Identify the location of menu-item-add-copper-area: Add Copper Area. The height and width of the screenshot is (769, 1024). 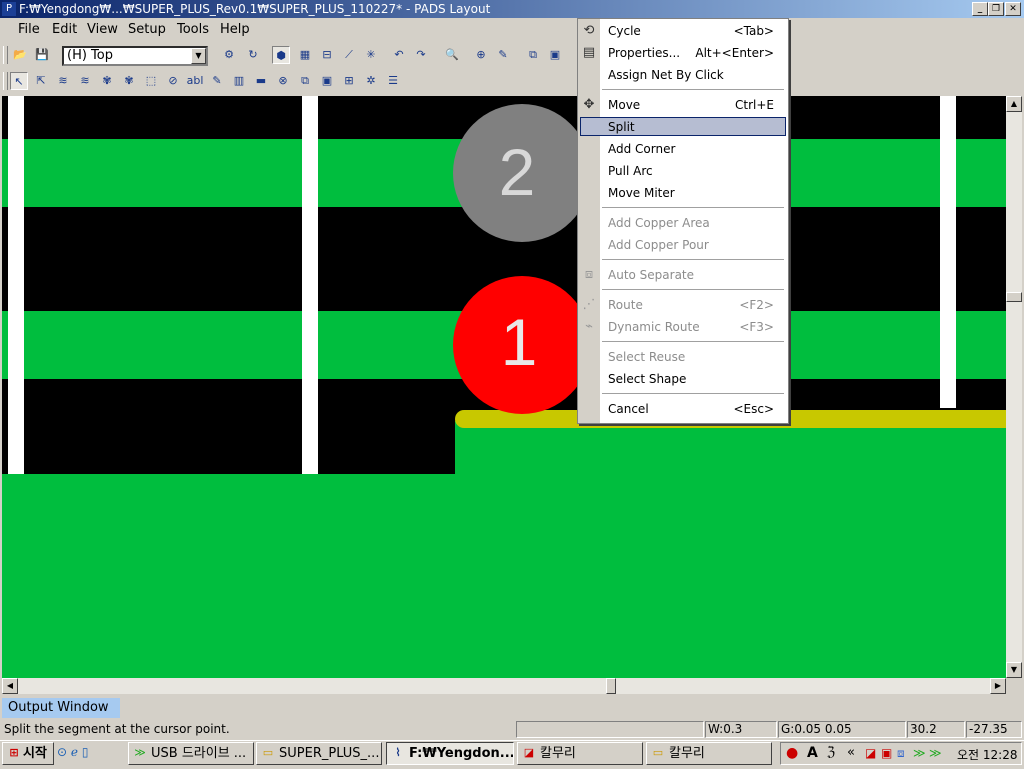
(683, 223).